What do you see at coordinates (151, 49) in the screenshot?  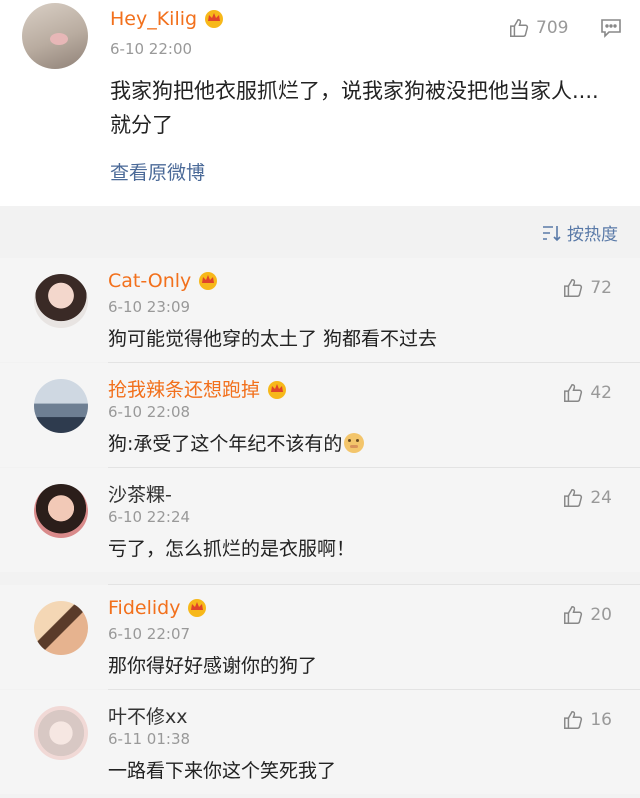 I see `post-time: 6-10 22:00` at bounding box center [151, 49].